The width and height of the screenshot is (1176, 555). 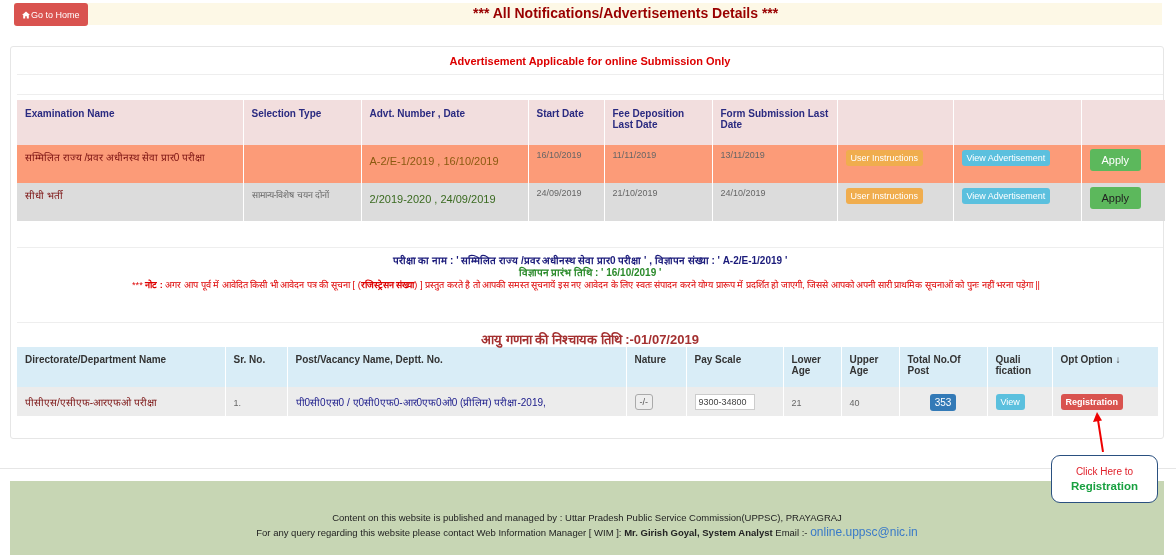 I want to click on exam-info: परीक्षा का नाम : ' सम्मिलित राज्य /प्रवर अधीनस्थ सेवा प्रार0 परीक्षा ' , विज्ञापन संख्या : ' A-2/E-1/2019 ', so click(x=590, y=260).